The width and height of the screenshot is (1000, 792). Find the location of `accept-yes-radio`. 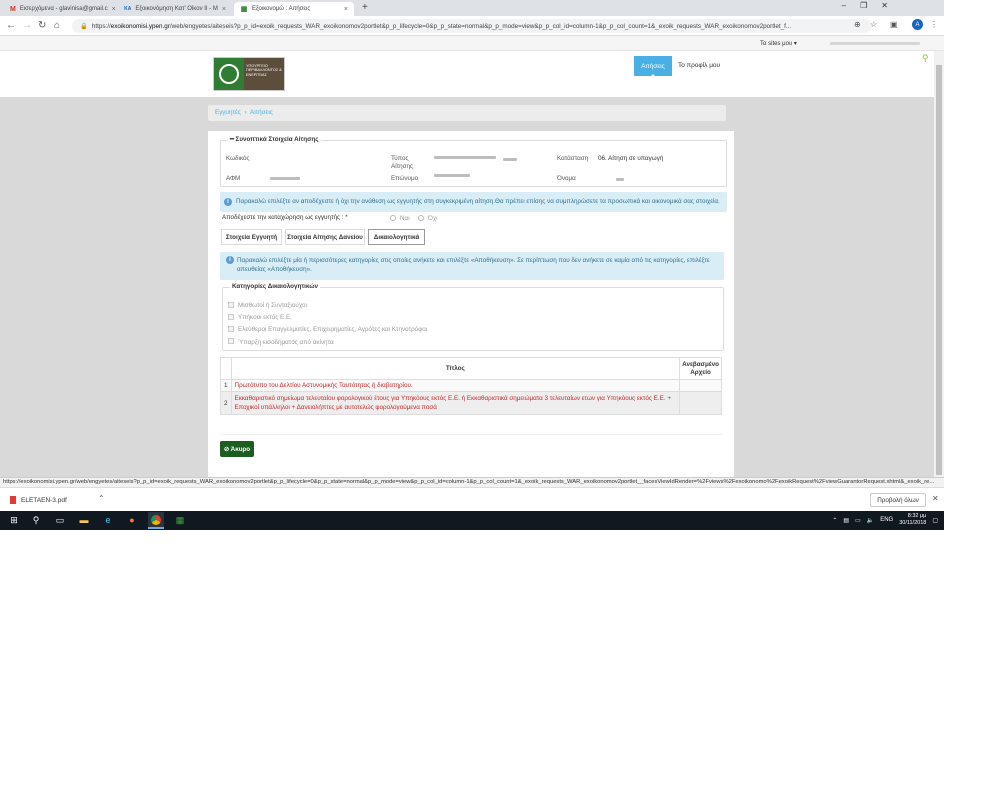

accept-yes-radio is located at coordinates (393, 218).